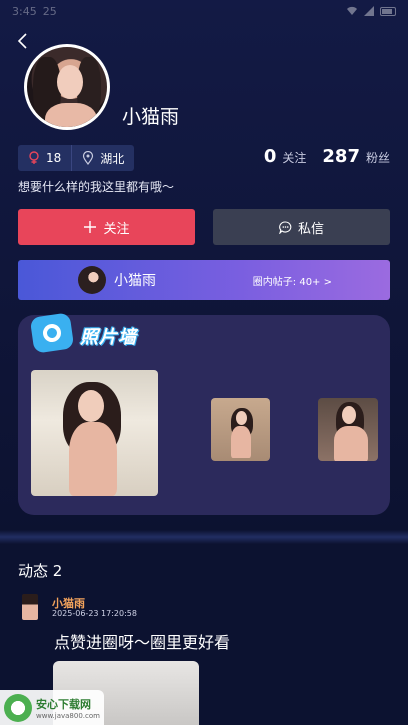 The image size is (408, 725). I want to click on following-count: 0, so click(270, 156).